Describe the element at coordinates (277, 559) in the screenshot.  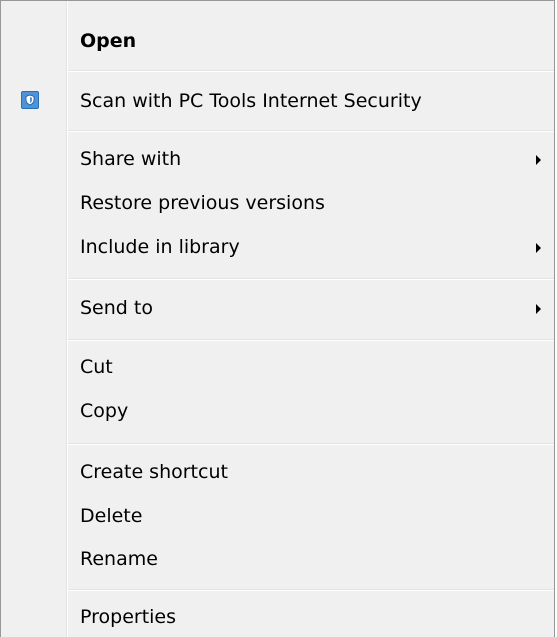
I see `menu-item-rename: Rename` at that location.